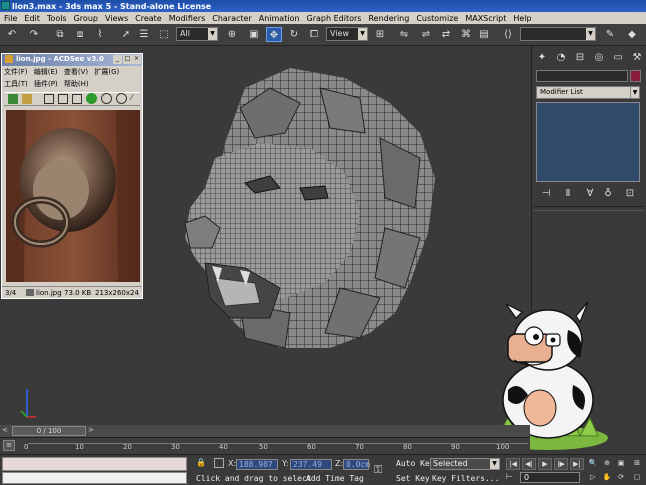 The width and height of the screenshot is (646, 485). Describe the element at coordinates (610, 34) in the screenshot. I see `curve-editor-icon: ✎` at that location.